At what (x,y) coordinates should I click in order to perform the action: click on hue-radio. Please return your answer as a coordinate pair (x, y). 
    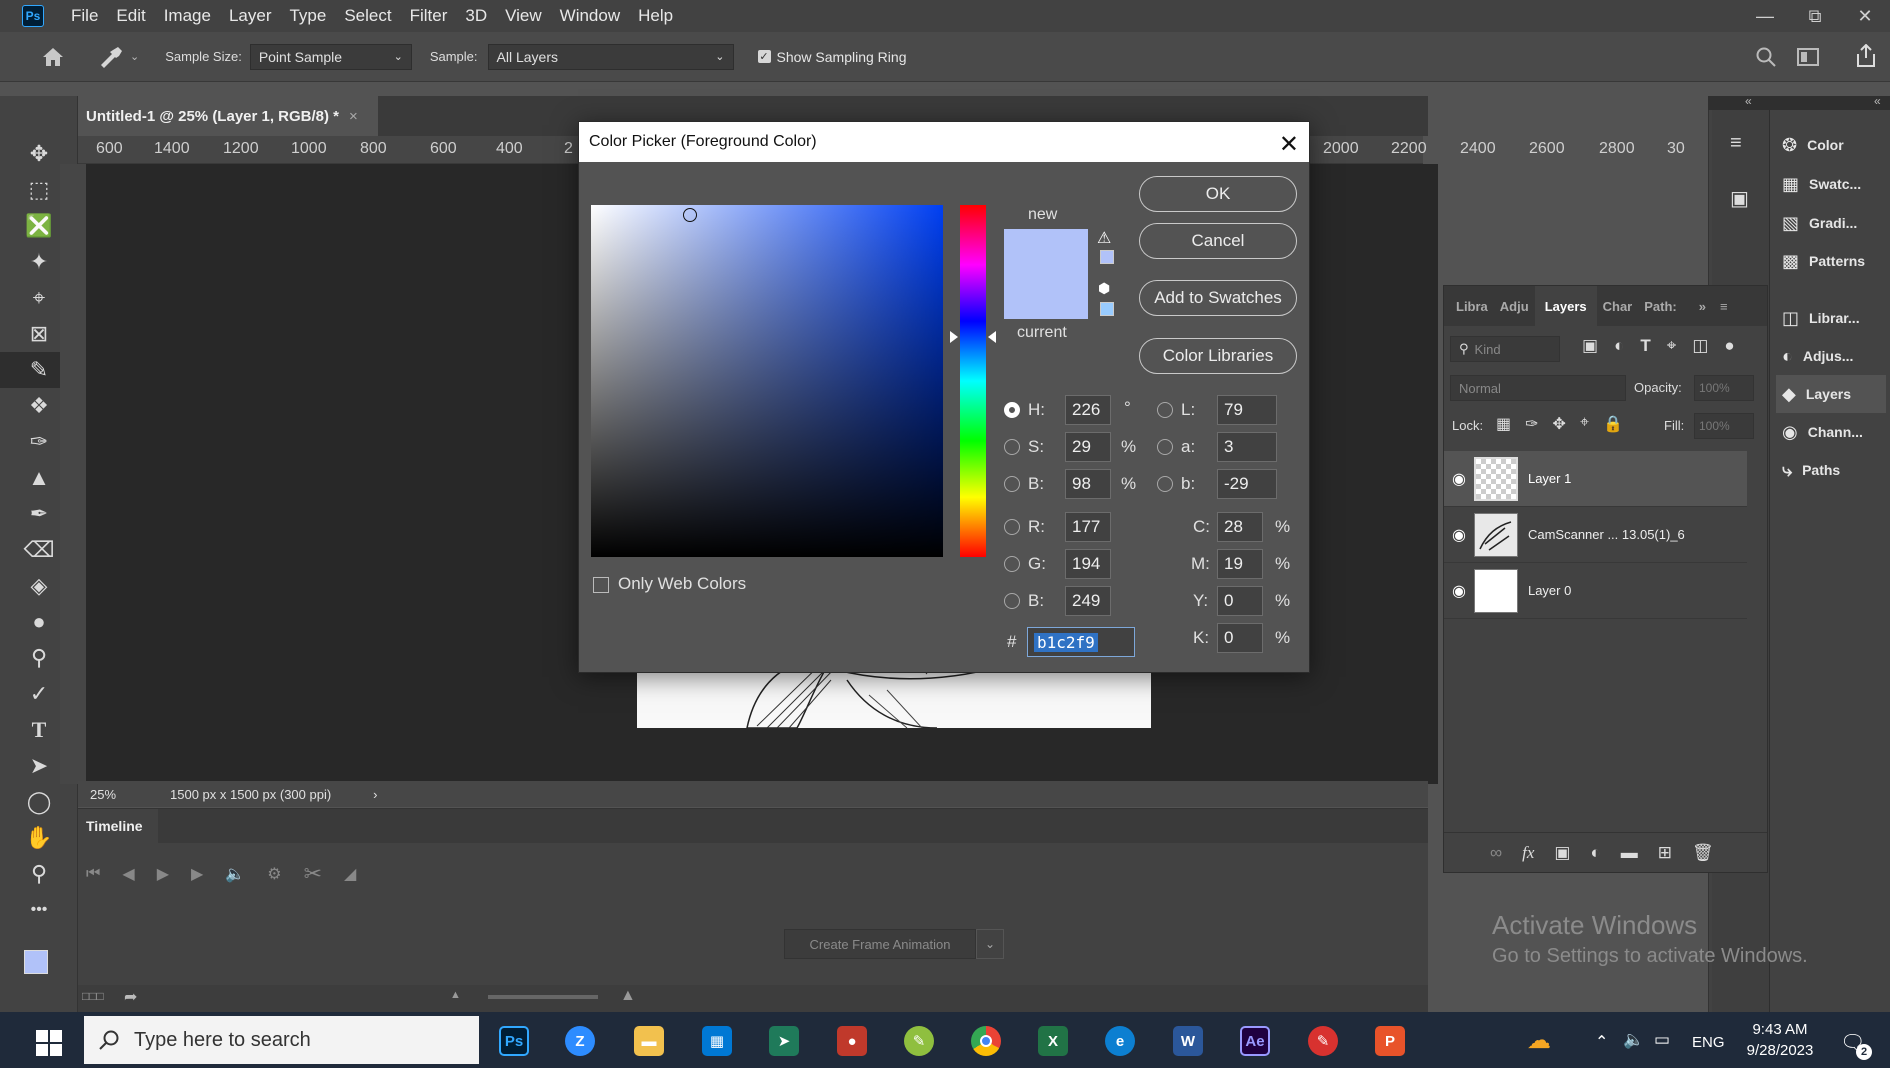
    Looking at the image, I should click on (1012, 410).